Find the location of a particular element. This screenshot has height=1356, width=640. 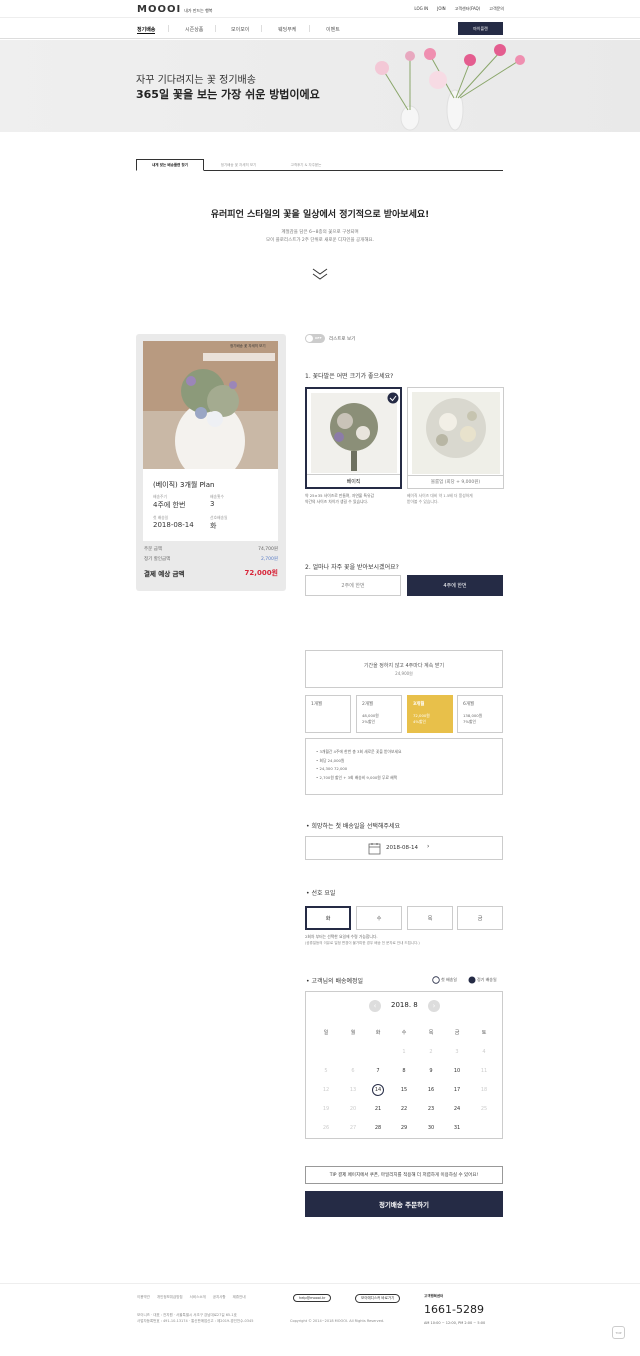

calendar-day: 8 is located at coordinates (404, 1071).